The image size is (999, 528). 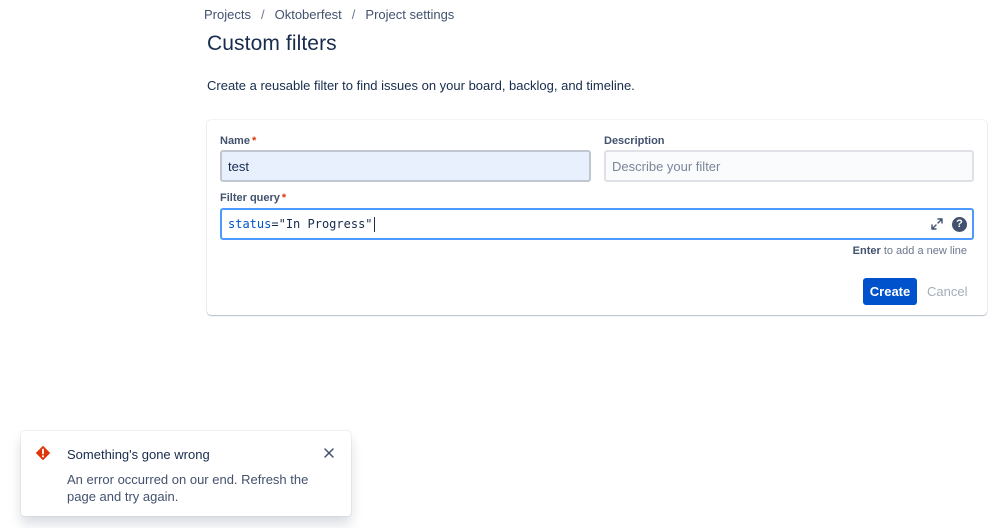 I want to click on create-button: Create, so click(x=890, y=291).